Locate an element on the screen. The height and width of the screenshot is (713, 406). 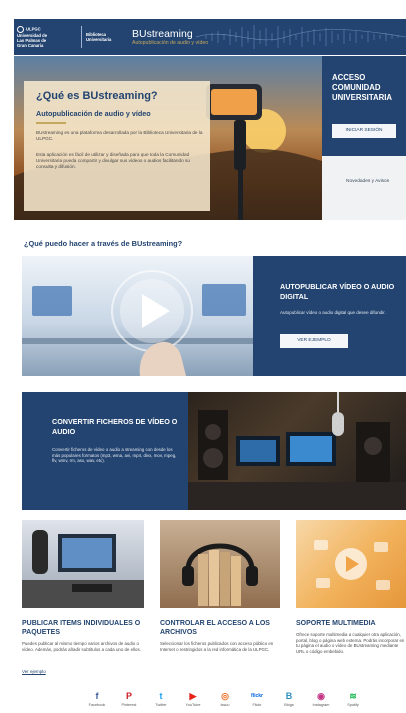
publish-image is located at coordinates (137, 316).